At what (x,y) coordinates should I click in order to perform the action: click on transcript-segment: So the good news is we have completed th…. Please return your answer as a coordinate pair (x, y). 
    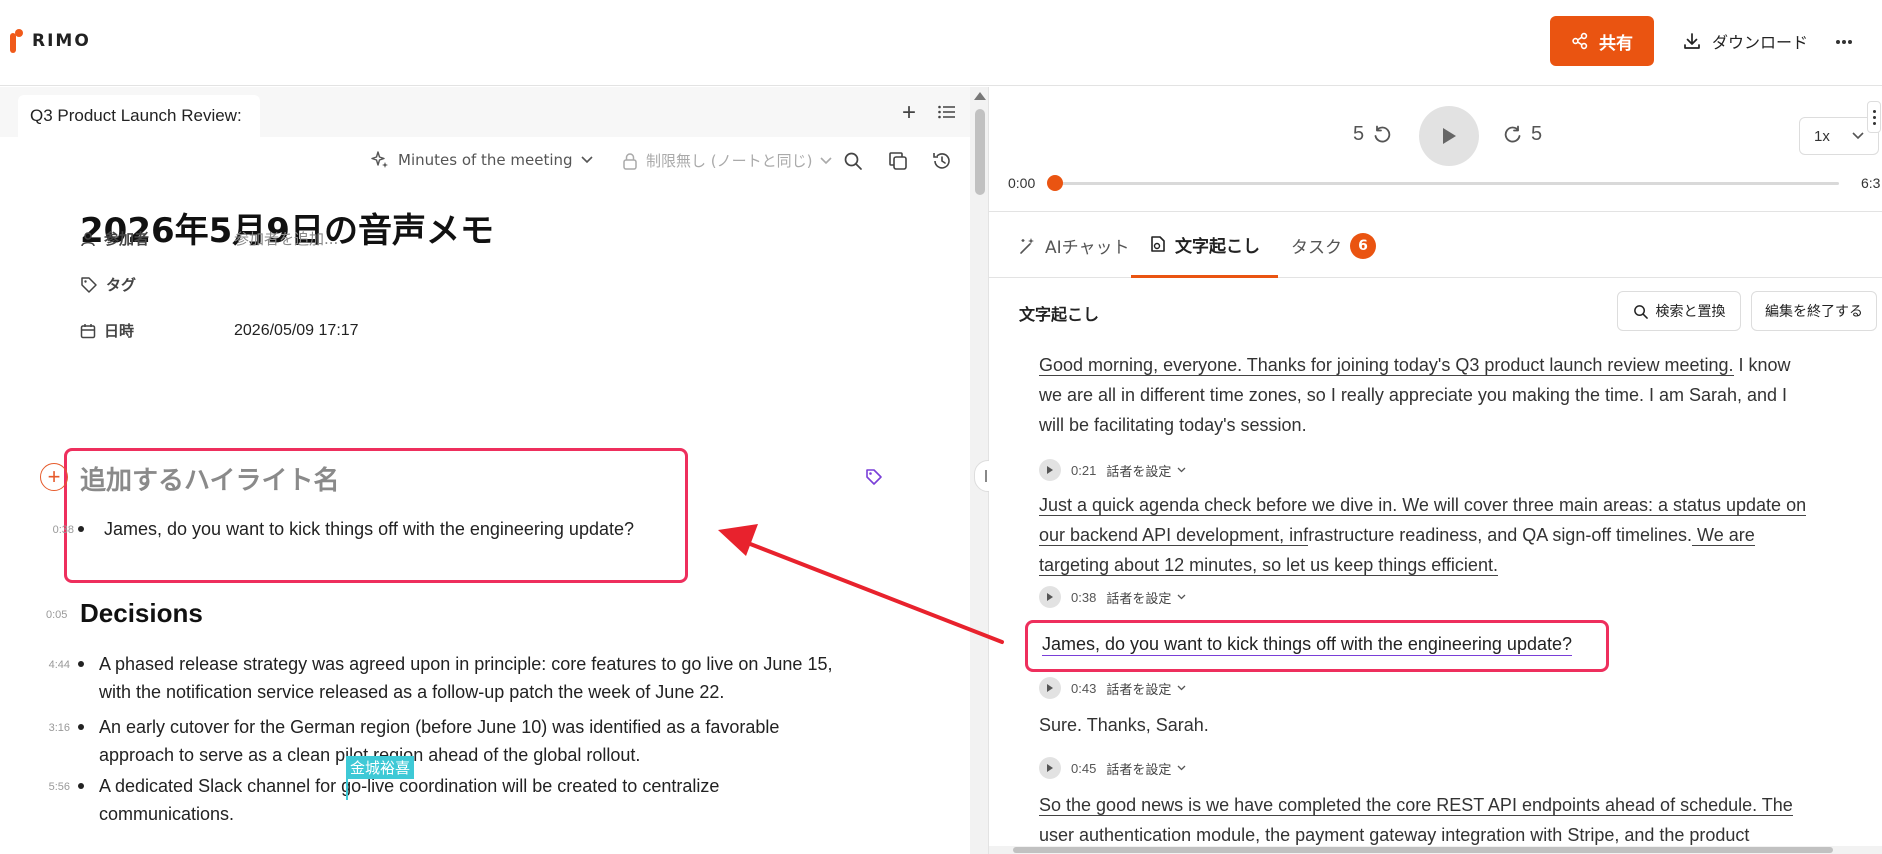
    Looking at the image, I should click on (1434, 820).